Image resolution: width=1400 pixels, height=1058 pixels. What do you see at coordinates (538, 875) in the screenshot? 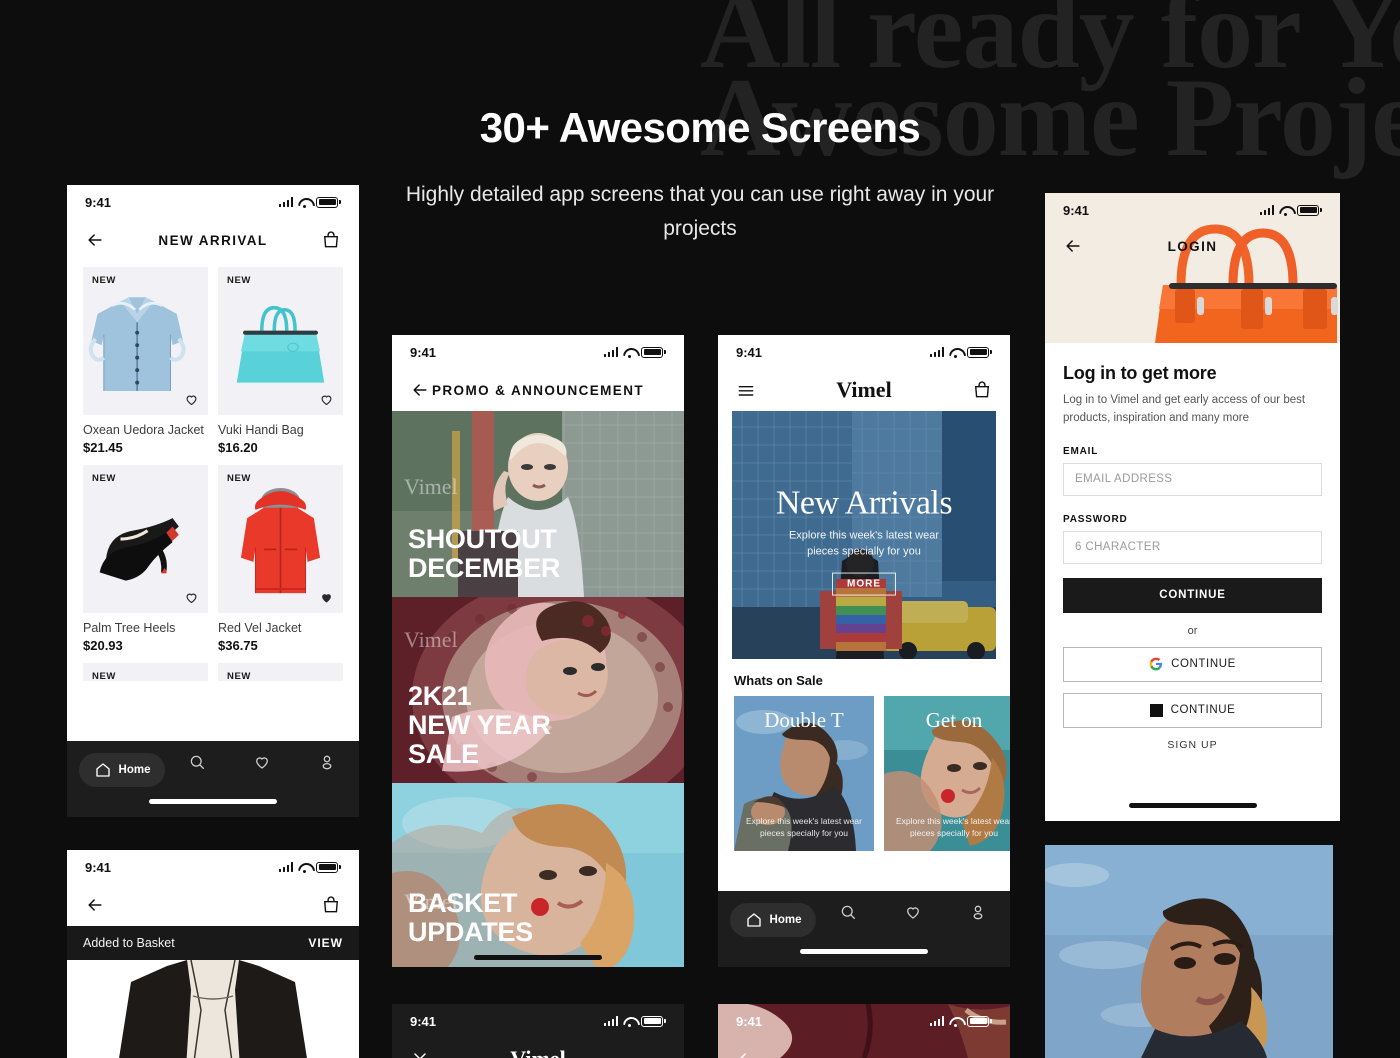
I see `promo-banner: Vimel BASKET UPDATES` at bounding box center [538, 875].